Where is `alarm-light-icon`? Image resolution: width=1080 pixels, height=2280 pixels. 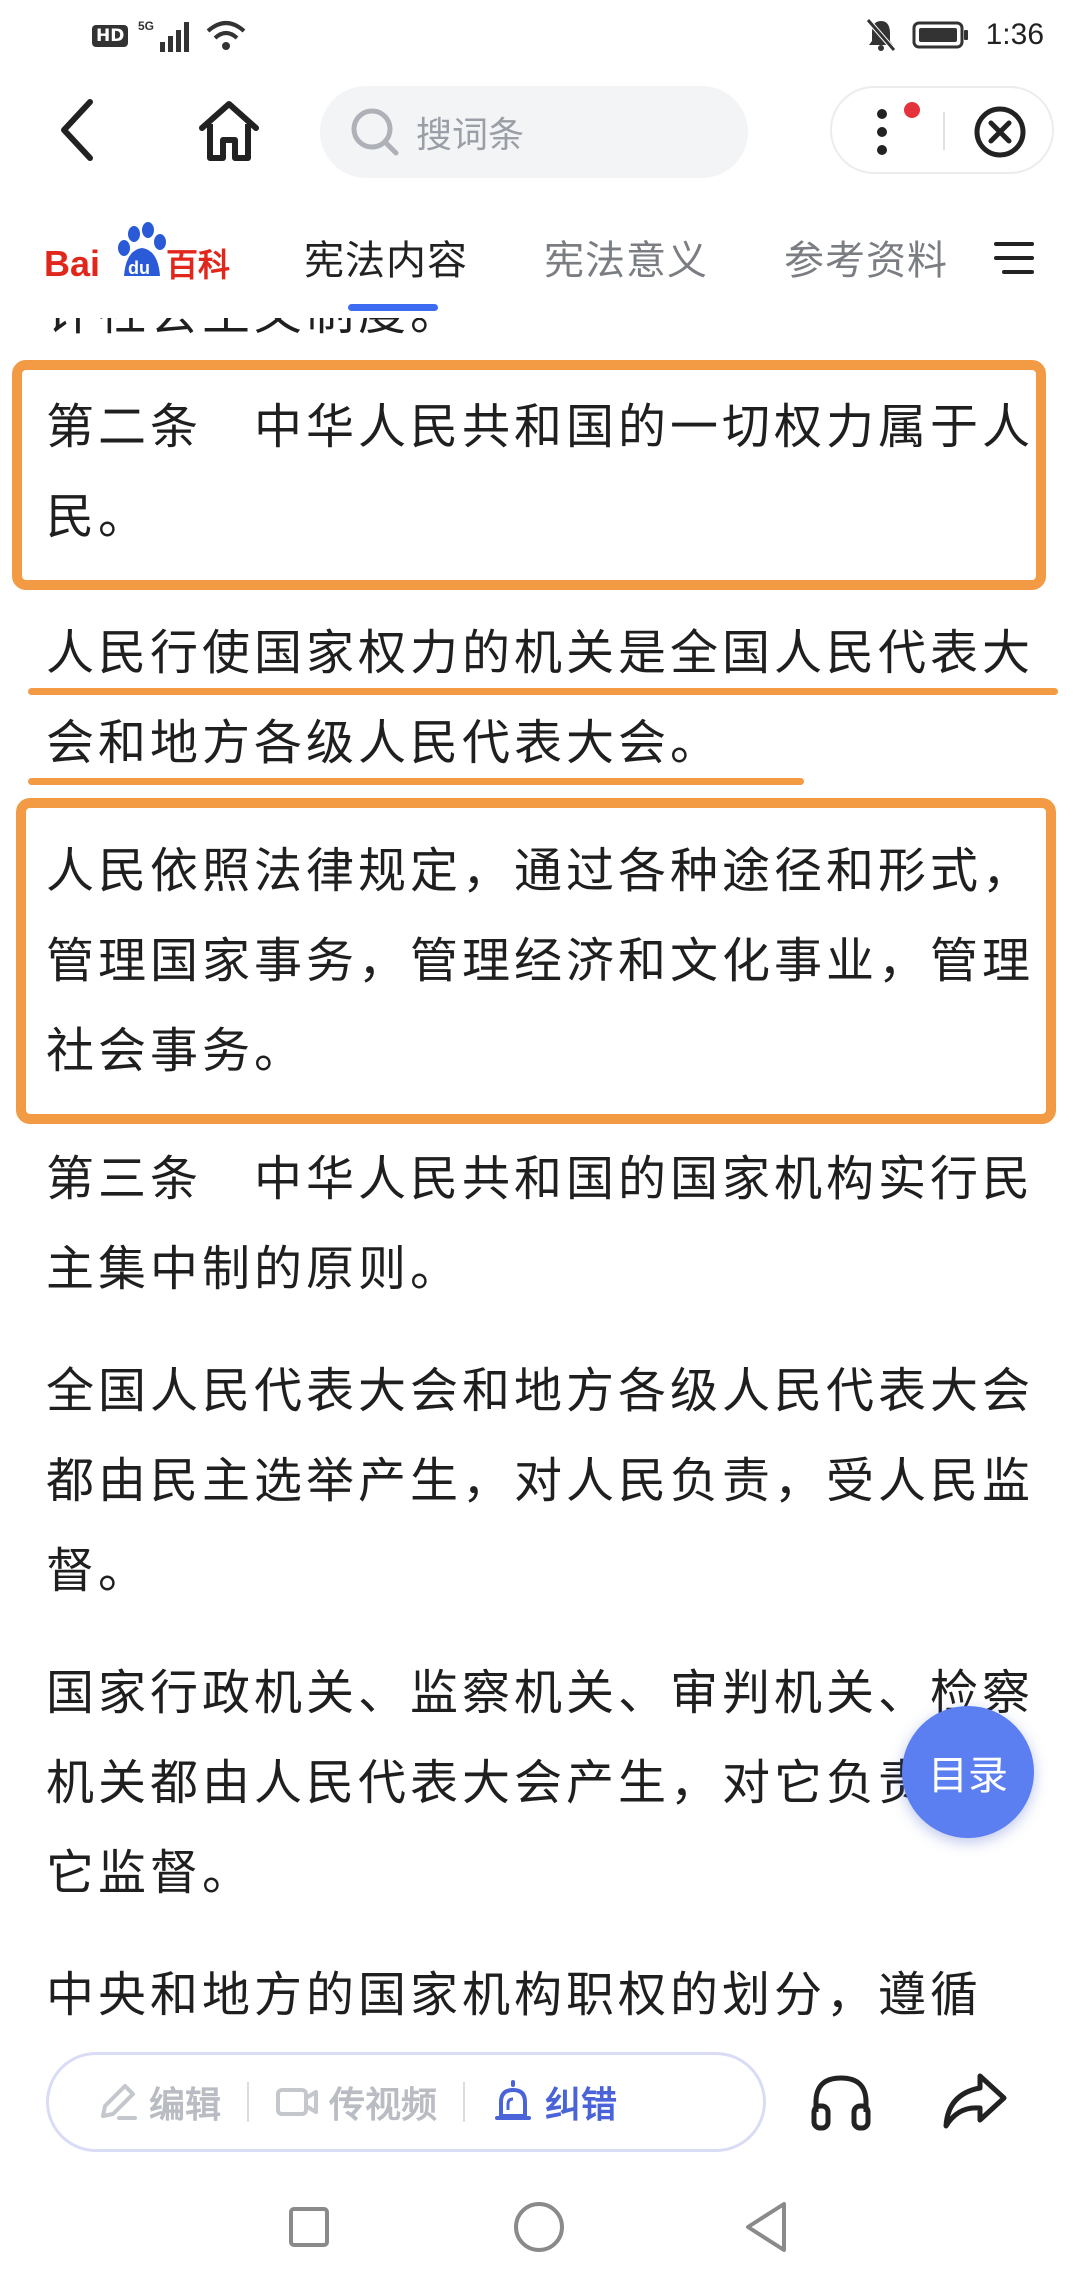
alarm-light-icon is located at coordinates (513, 2100).